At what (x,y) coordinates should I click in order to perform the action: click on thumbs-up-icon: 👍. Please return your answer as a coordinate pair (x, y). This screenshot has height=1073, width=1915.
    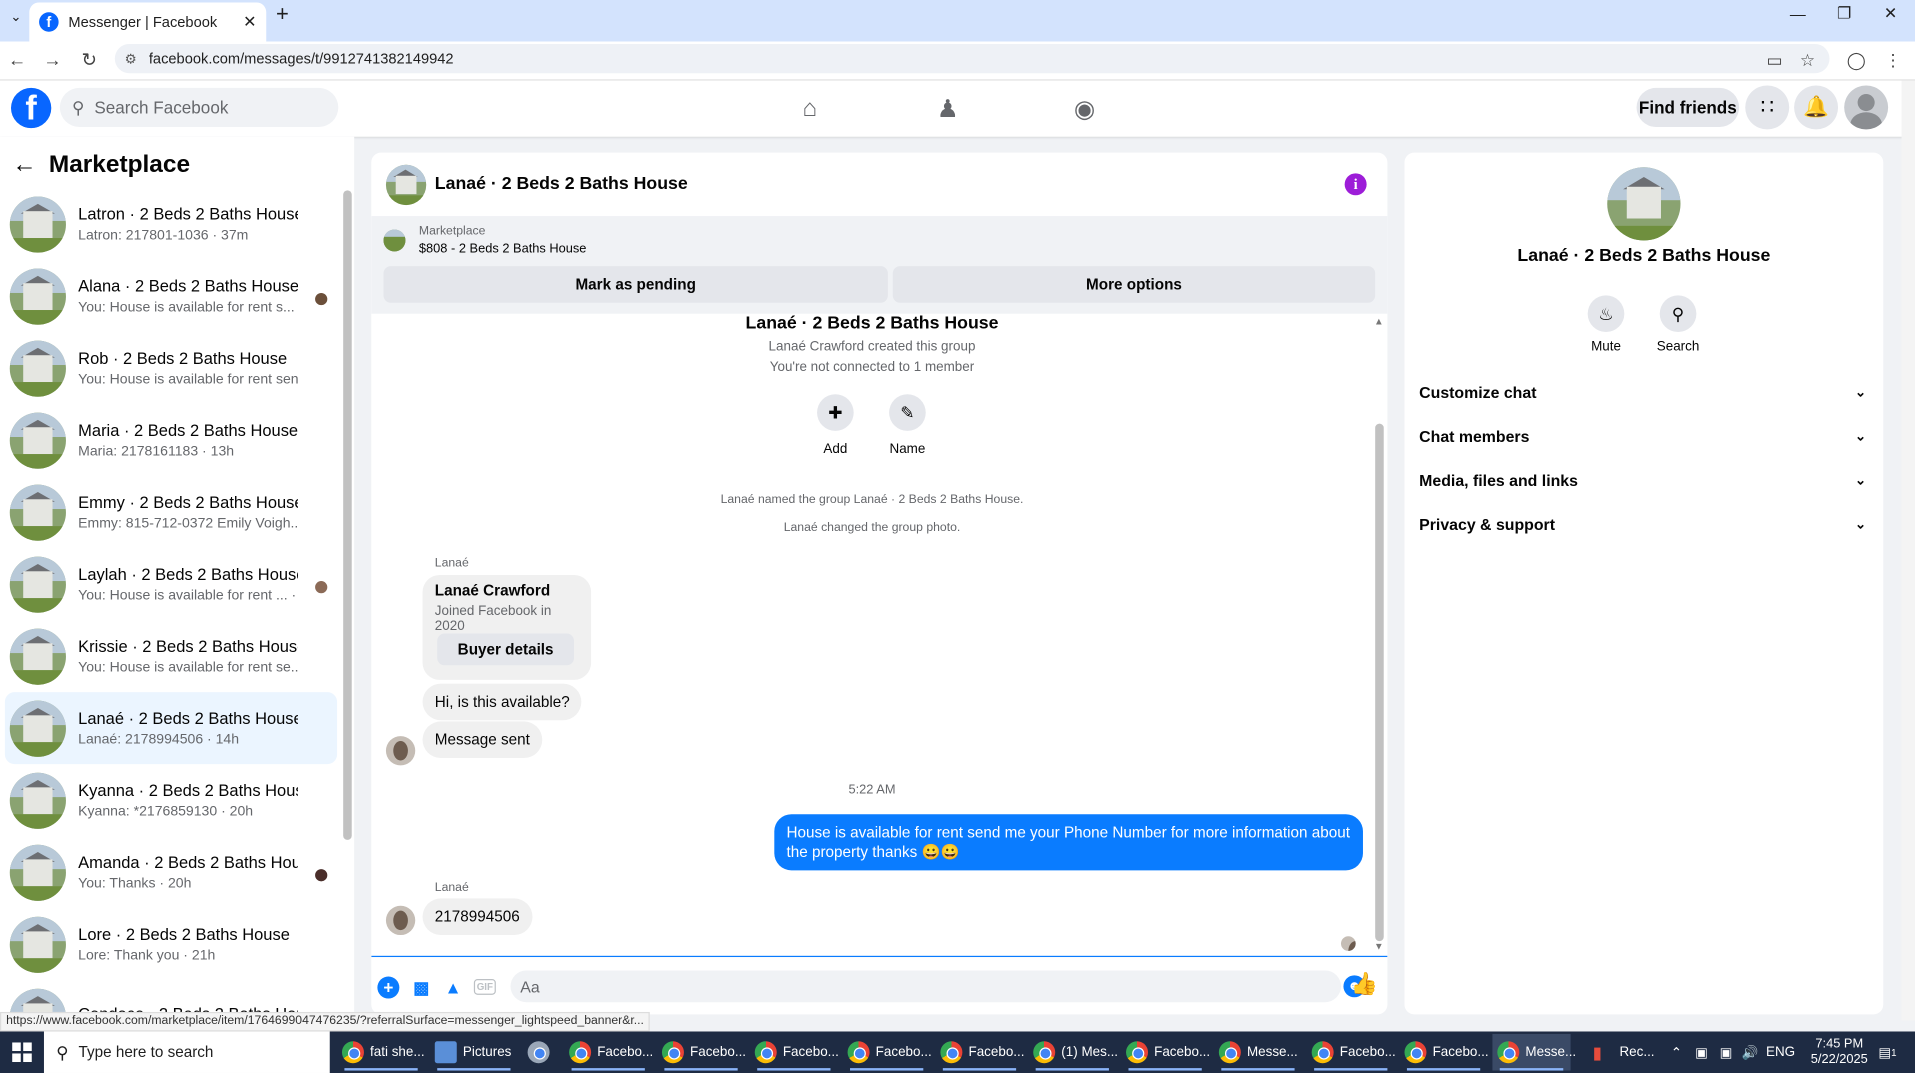
    Looking at the image, I should click on (1364, 983).